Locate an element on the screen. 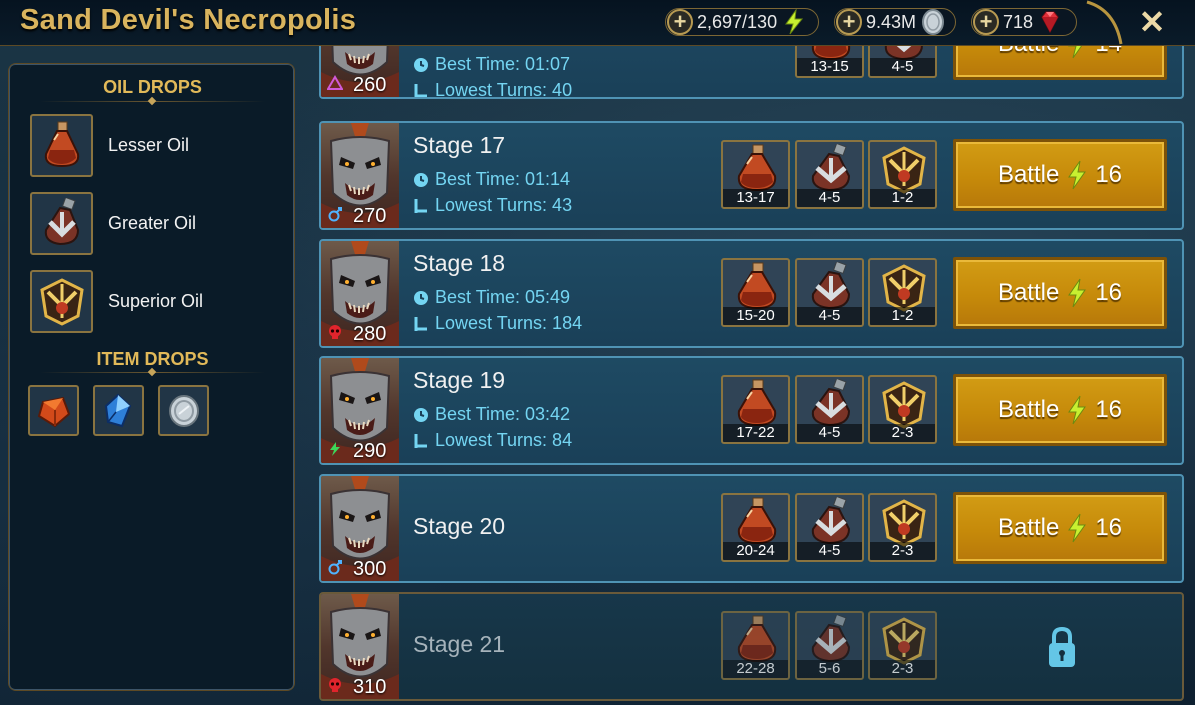 The image size is (1195, 705). best-time: Best Time: 01:07 is located at coordinates (491, 64).